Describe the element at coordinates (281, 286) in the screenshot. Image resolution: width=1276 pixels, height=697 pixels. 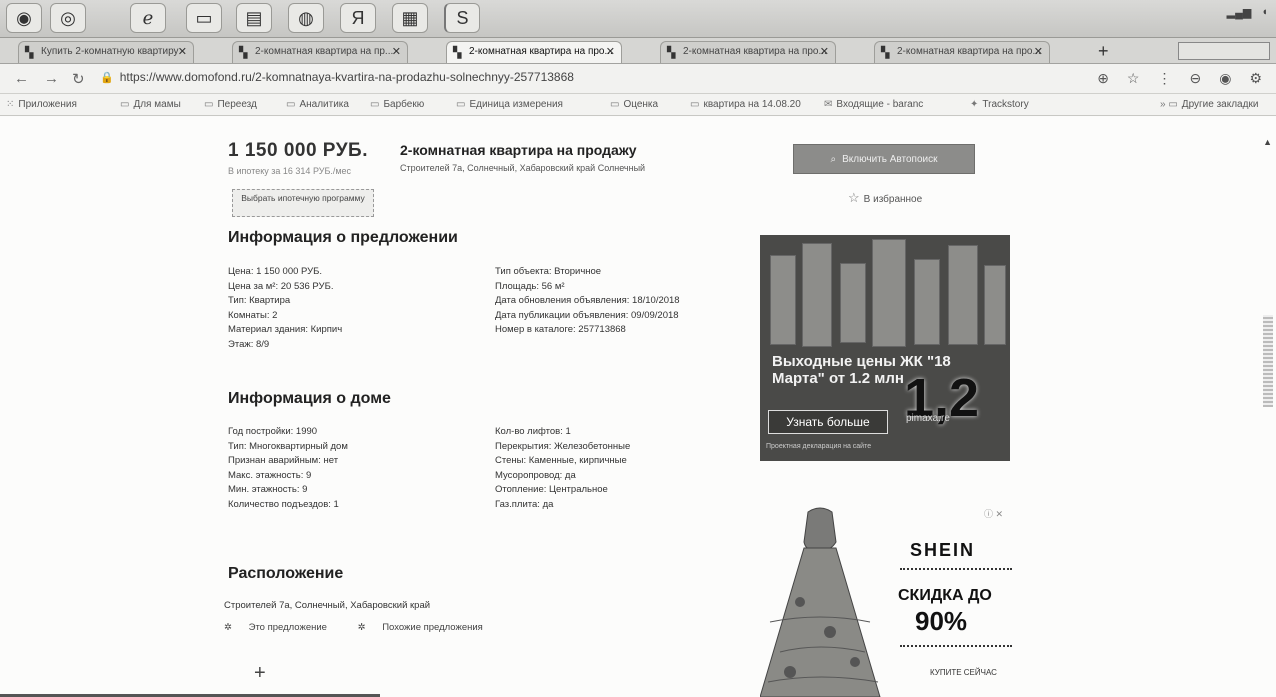
I see `offer-price-per-sqm-row: Цена за м²: 20 536 РУБ.` at that location.